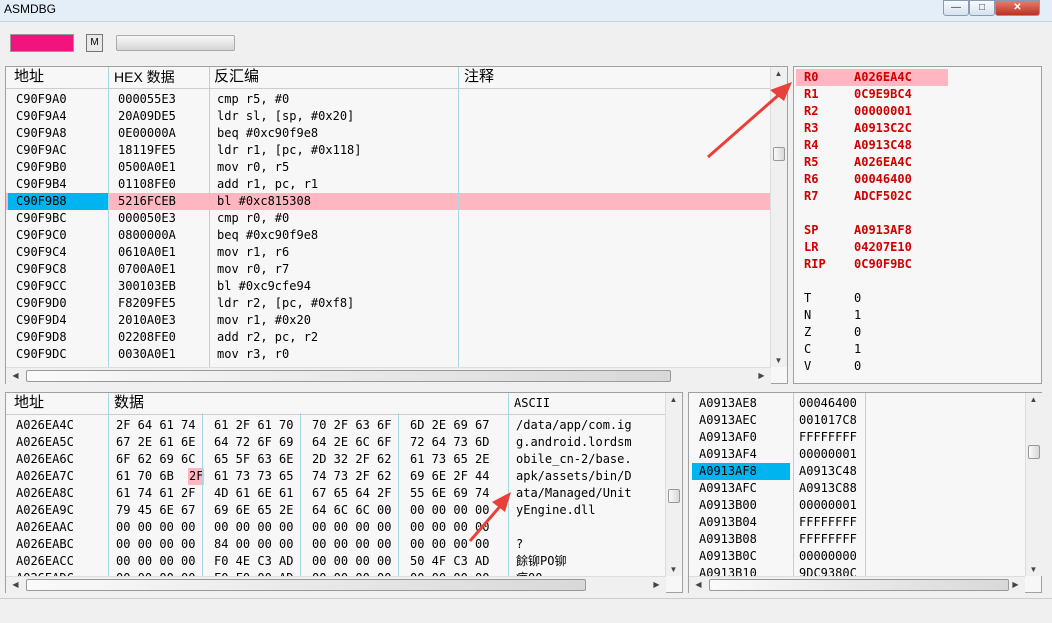 This screenshot has width=1052, height=623. What do you see at coordinates (486, 522) in the screenshot?
I see `arrow-line-memory` at bounding box center [486, 522].